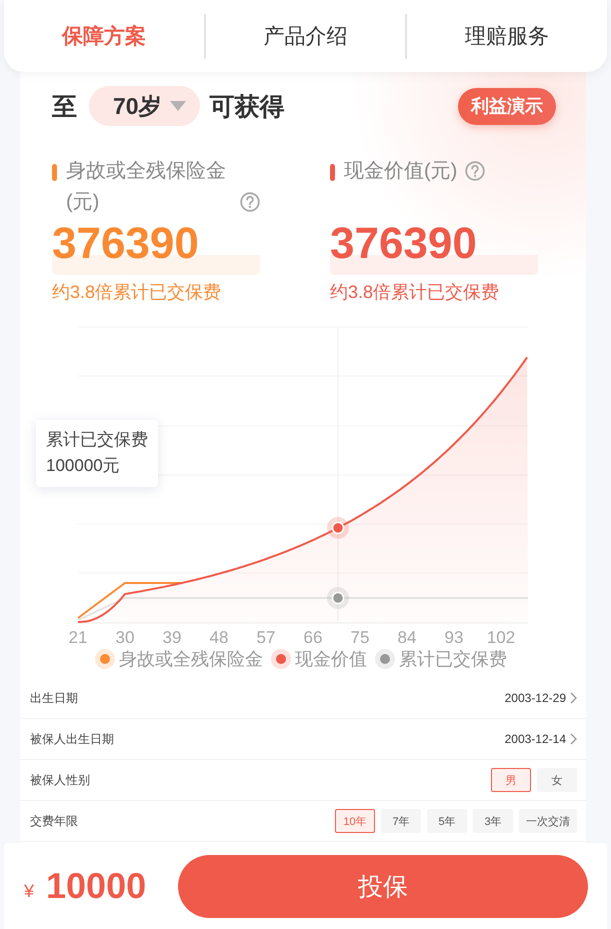 This screenshot has width=611, height=929. I want to click on option-button: 7年, so click(401, 821).